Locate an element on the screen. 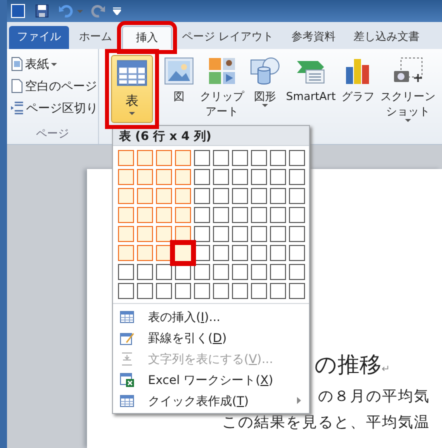 The image size is (442, 448). file-tab: ファイル is located at coordinates (39, 37).